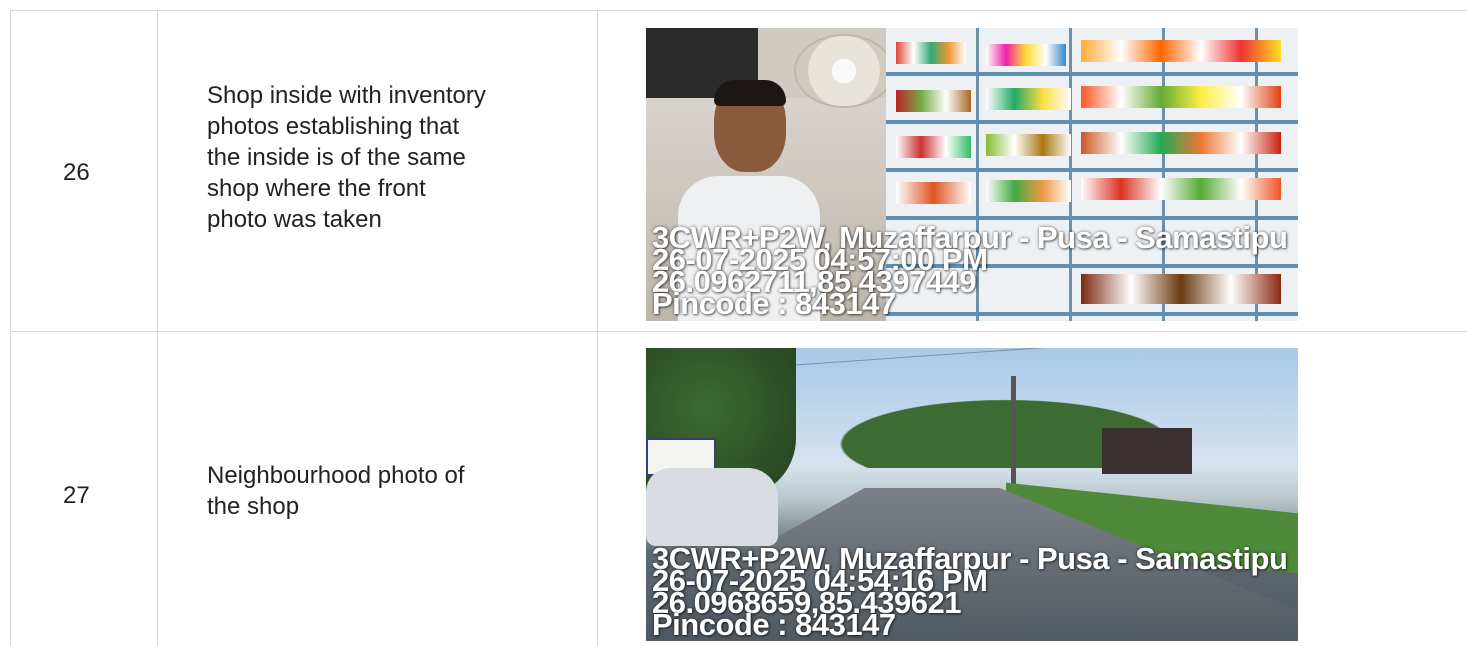 The width and height of the screenshot is (1467, 646). I want to click on row-number-cell: 26, so click(84, 171).